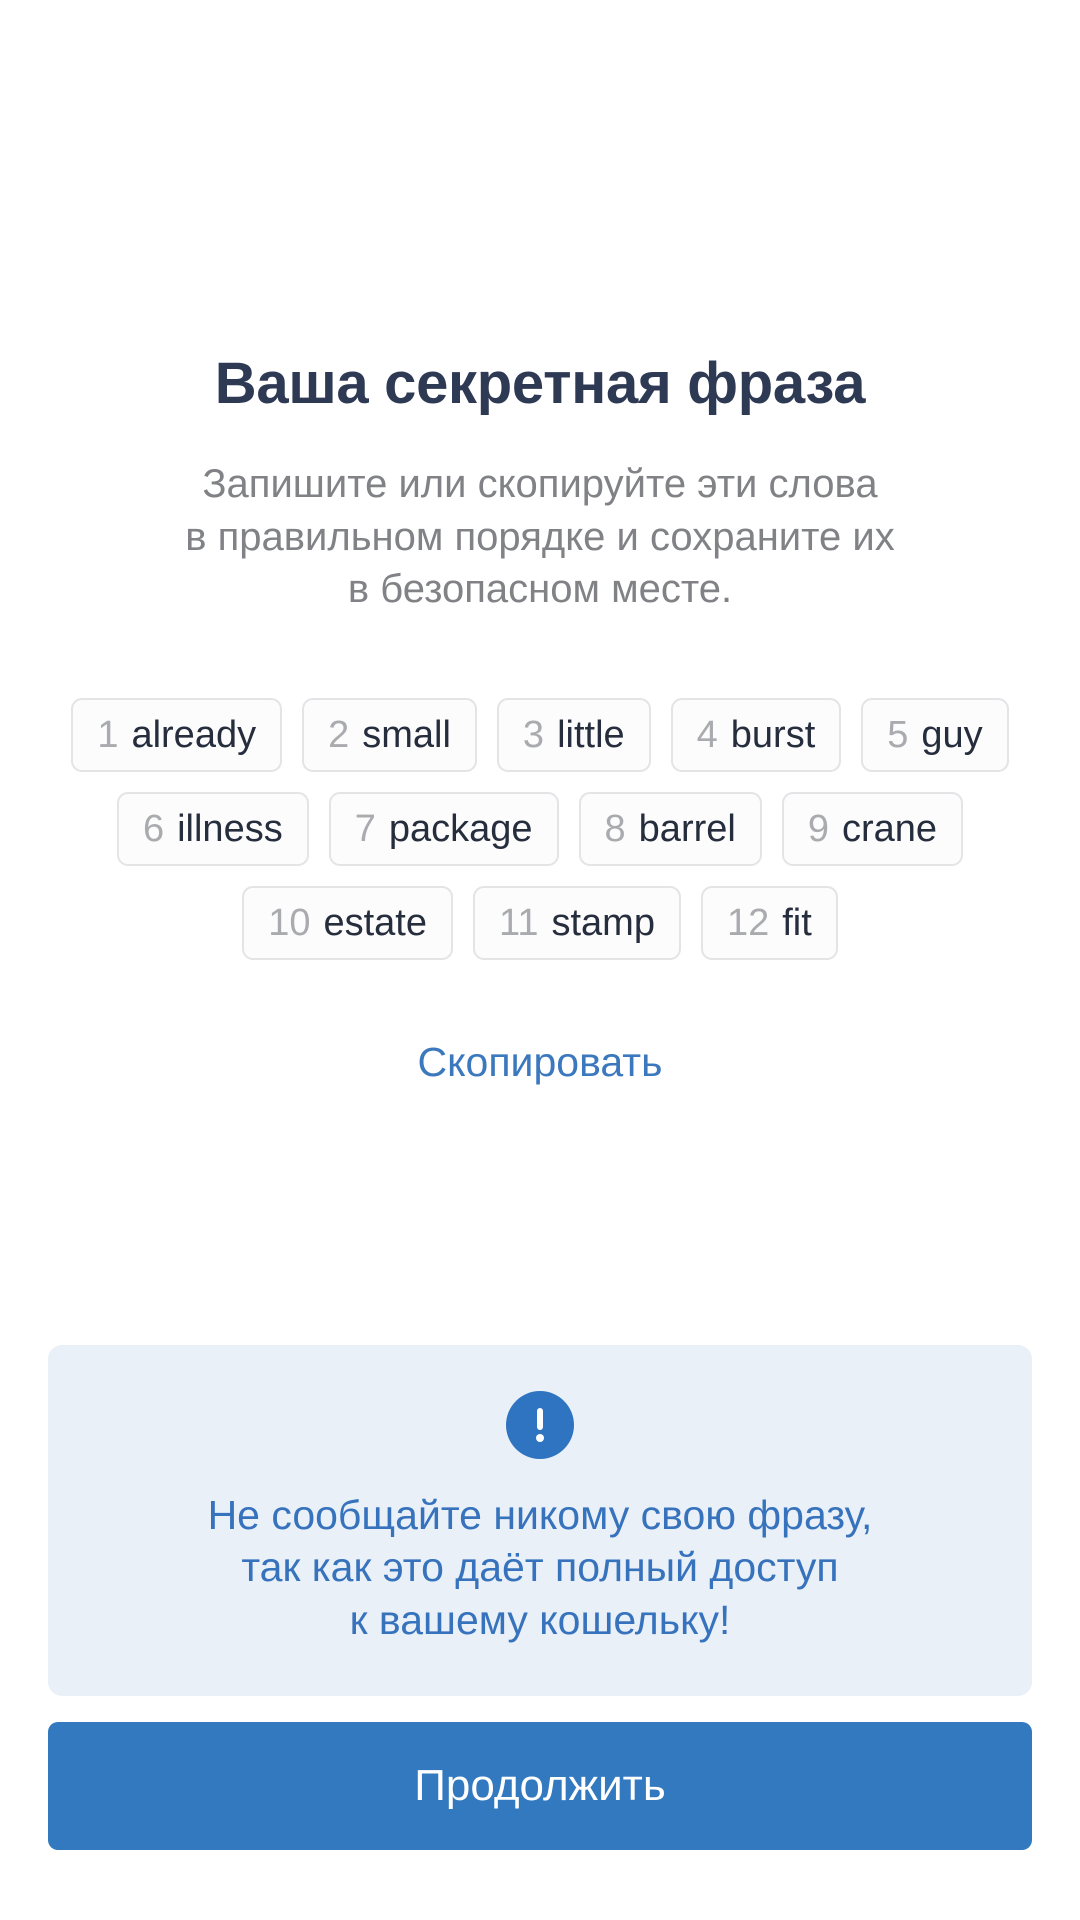 Image resolution: width=1080 pixels, height=1920 pixels. Describe the element at coordinates (773, 735) in the screenshot. I see `mnemonic-word-text: burst` at that location.